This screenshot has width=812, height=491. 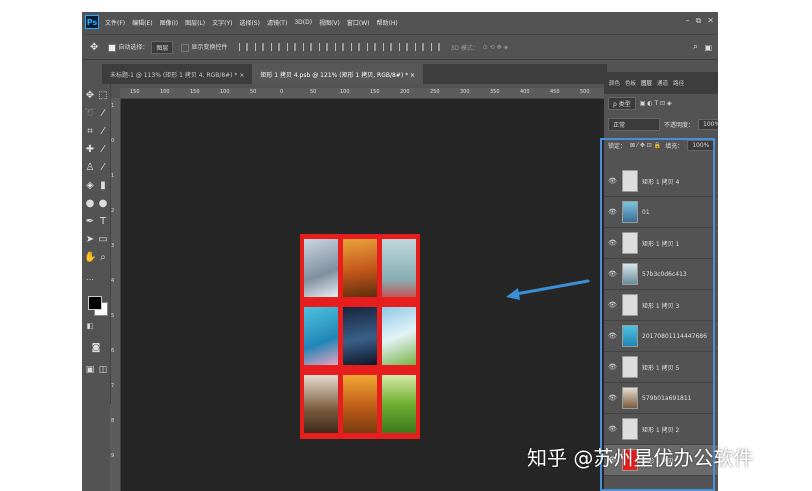 I want to click on opacity-field: 100%, so click(x=708, y=124).